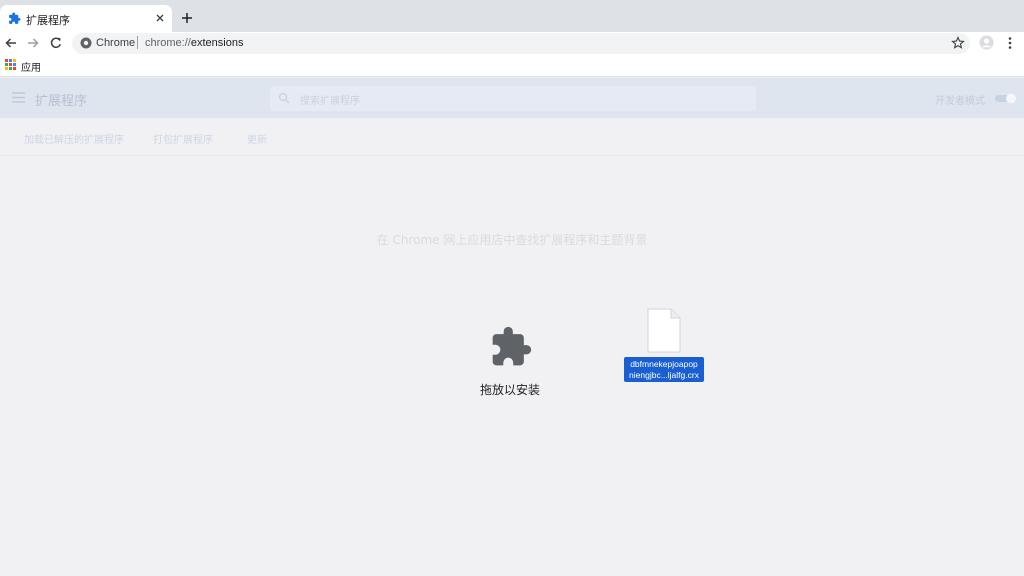  I want to click on dragged-file-name: dbfmnekepjoapop niengjbc...ljalfg.crx, so click(664, 369).